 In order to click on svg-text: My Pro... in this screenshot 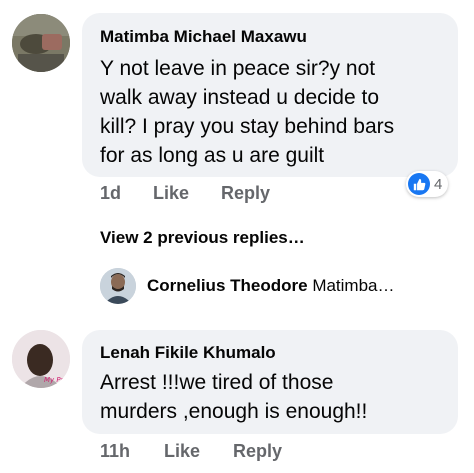, I will do `click(57, 380)`.